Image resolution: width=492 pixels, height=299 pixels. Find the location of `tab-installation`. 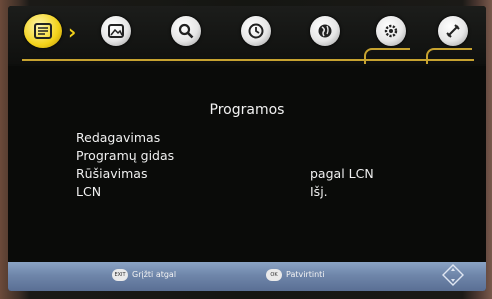

tab-installation is located at coordinates (453, 31).